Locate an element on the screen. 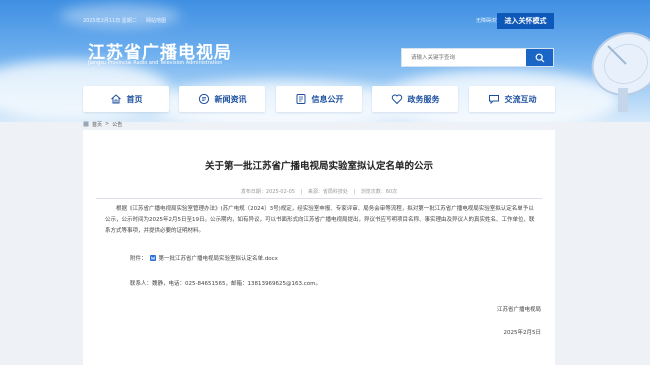 The height and width of the screenshot is (365, 650). news-icon is located at coordinates (203, 99).